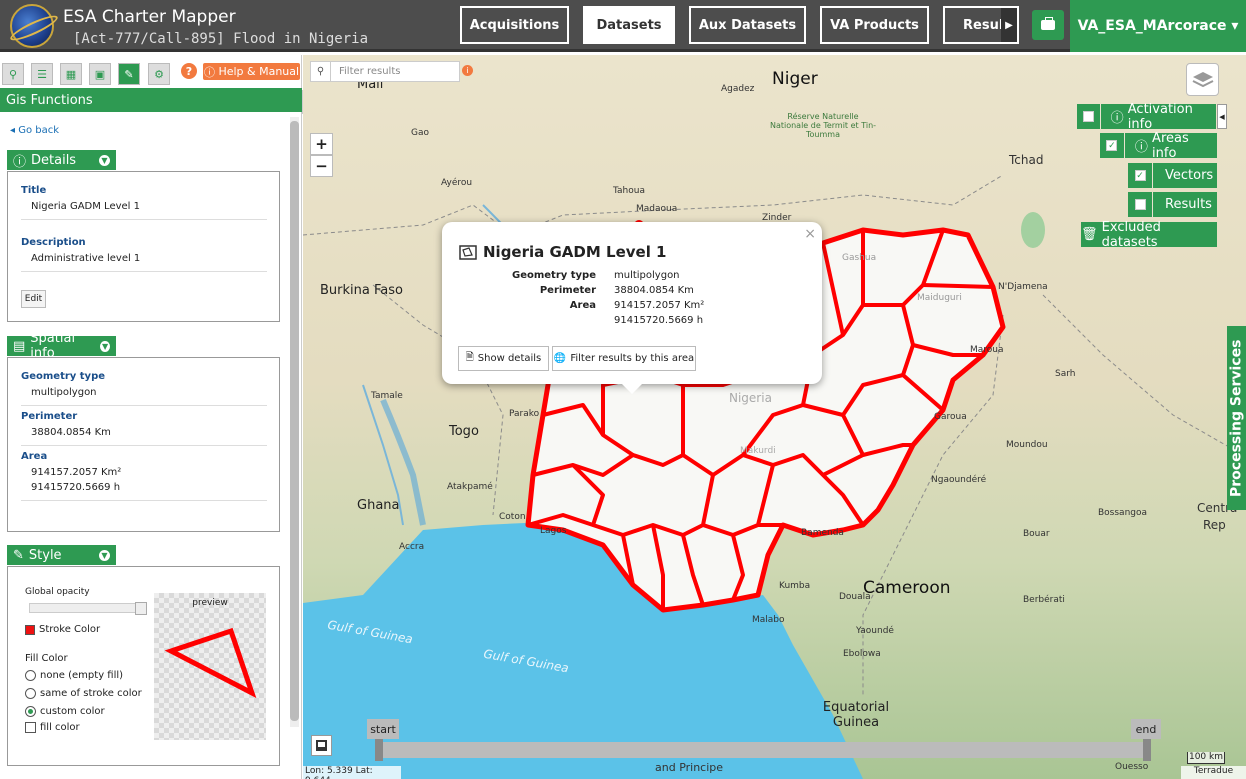 The image size is (1246, 779). Describe the element at coordinates (144, 271) in the screenshot. I see `divider` at that location.